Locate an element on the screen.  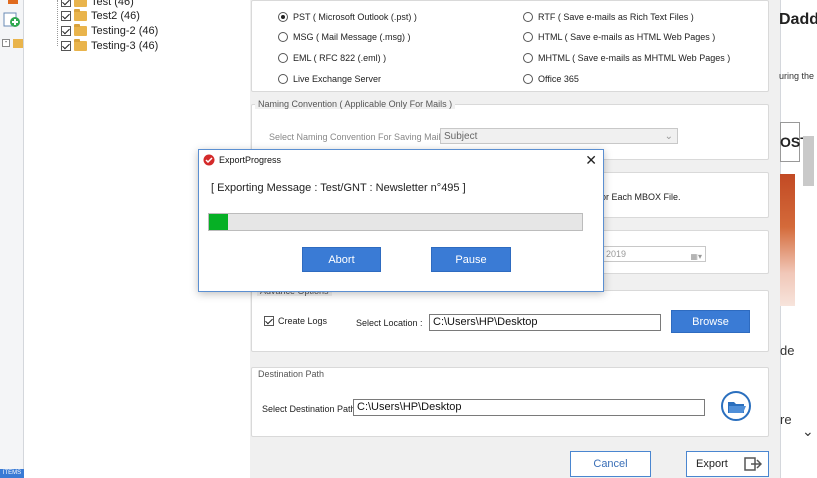
destination-path-input: C:\Users\HP\Desktop is located at coordinates (529, 407).